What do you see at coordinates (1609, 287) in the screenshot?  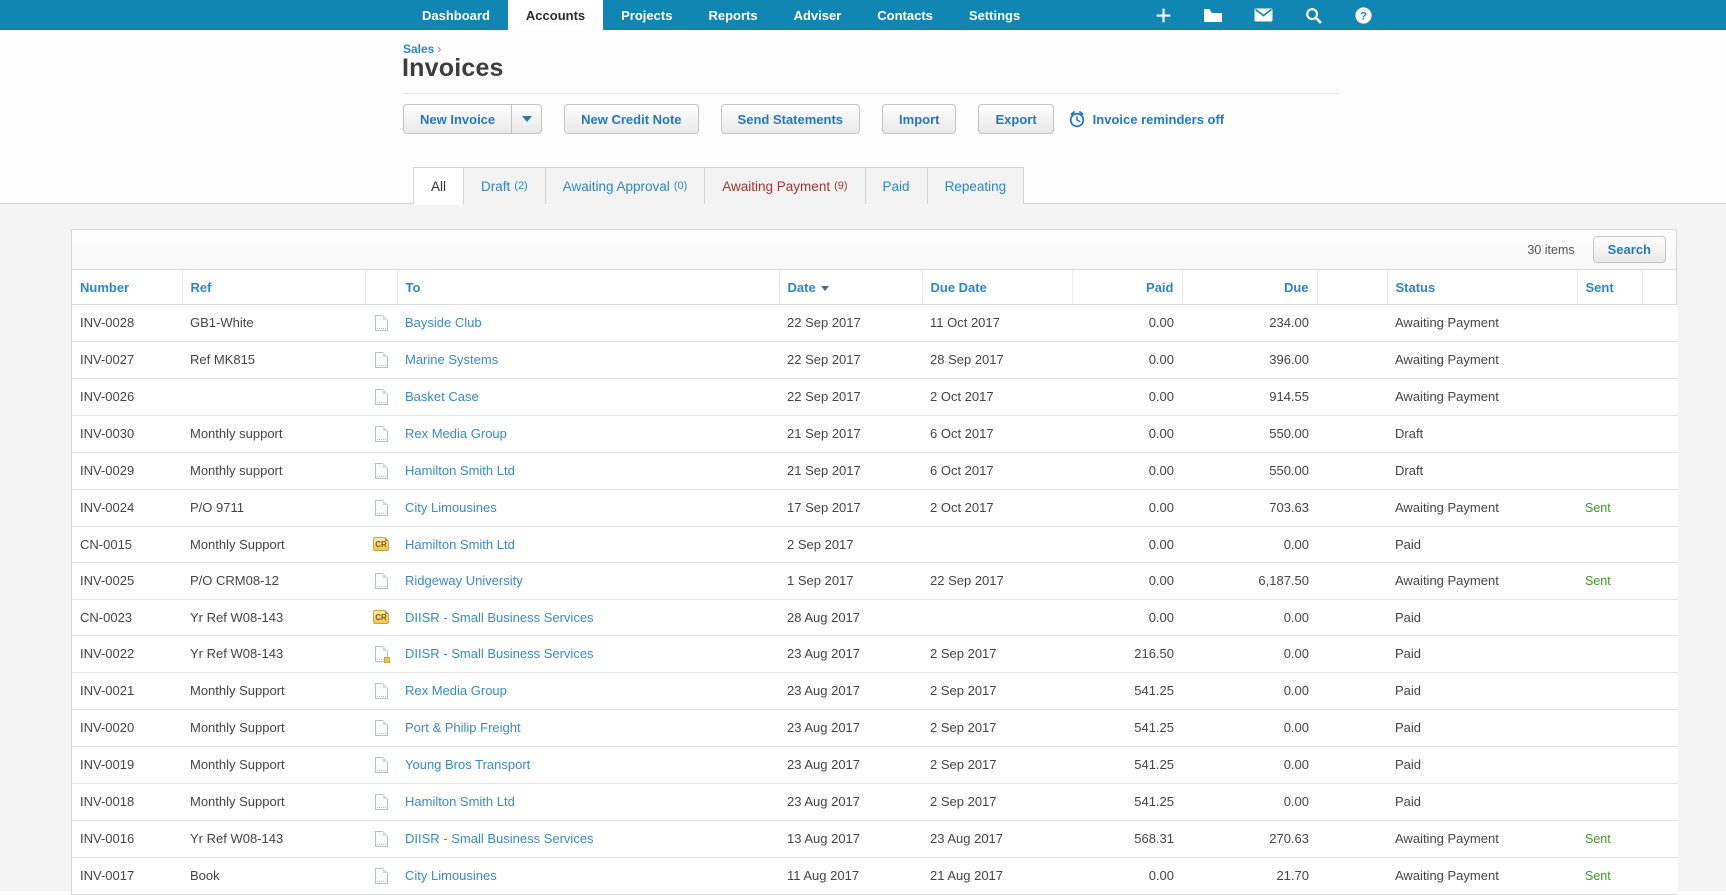 I see `column-header-sent: Sent` at bounding box center [1609, 287].